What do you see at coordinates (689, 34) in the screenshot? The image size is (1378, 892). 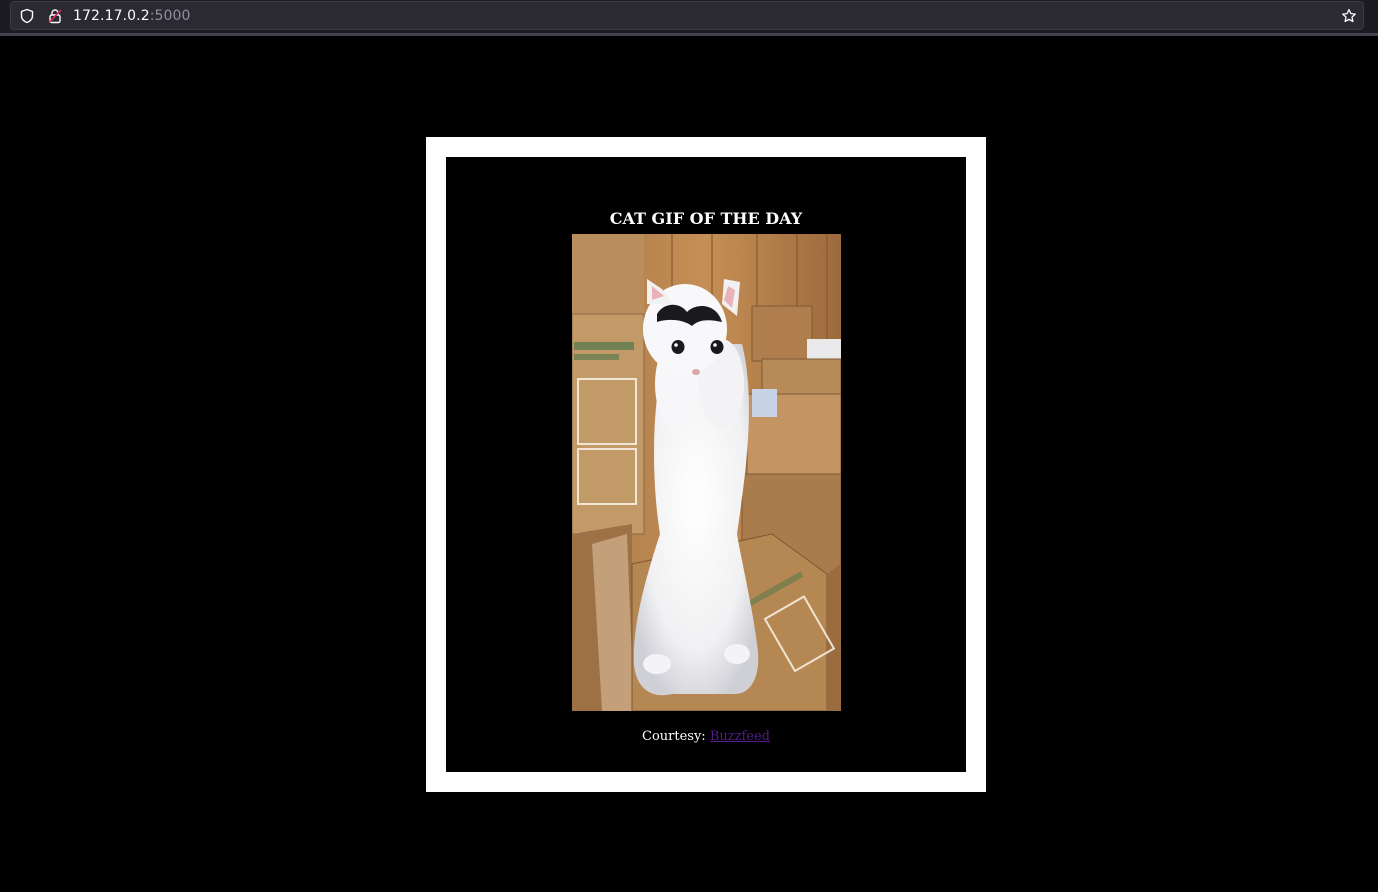 I see `toolbar-divider` at bounding box center [689, 34].